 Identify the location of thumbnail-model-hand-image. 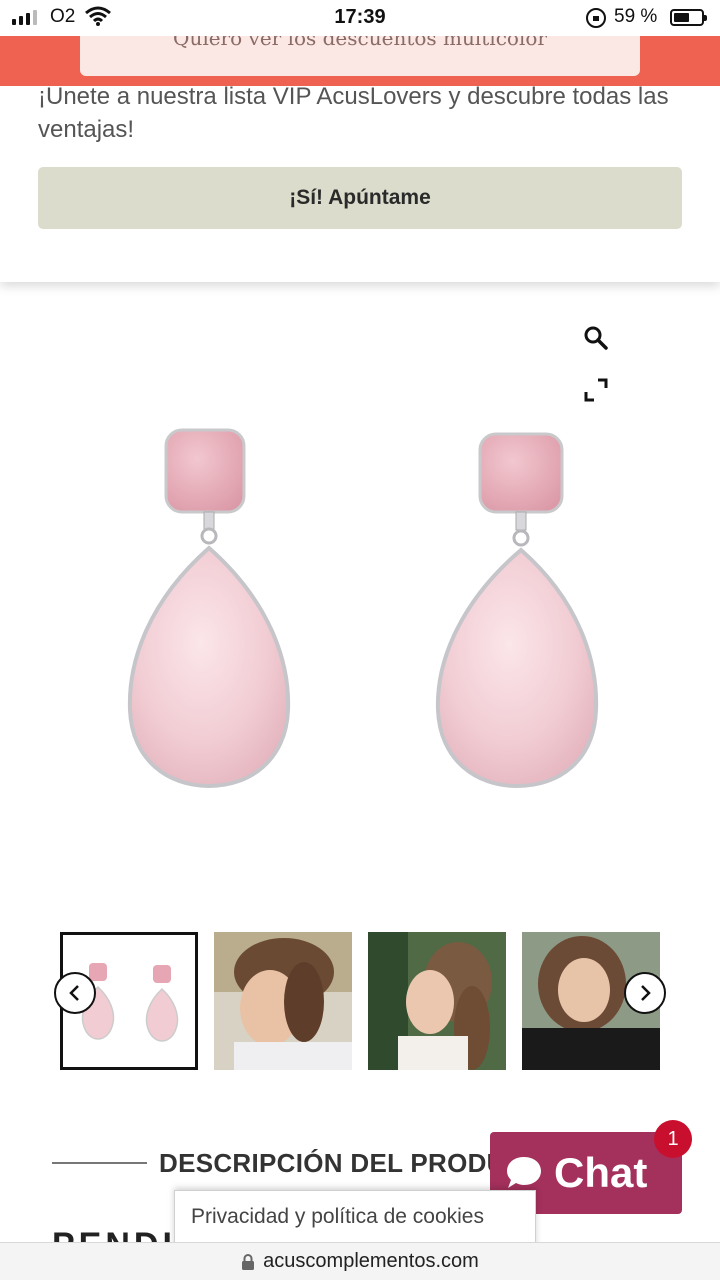
(437, 1001).